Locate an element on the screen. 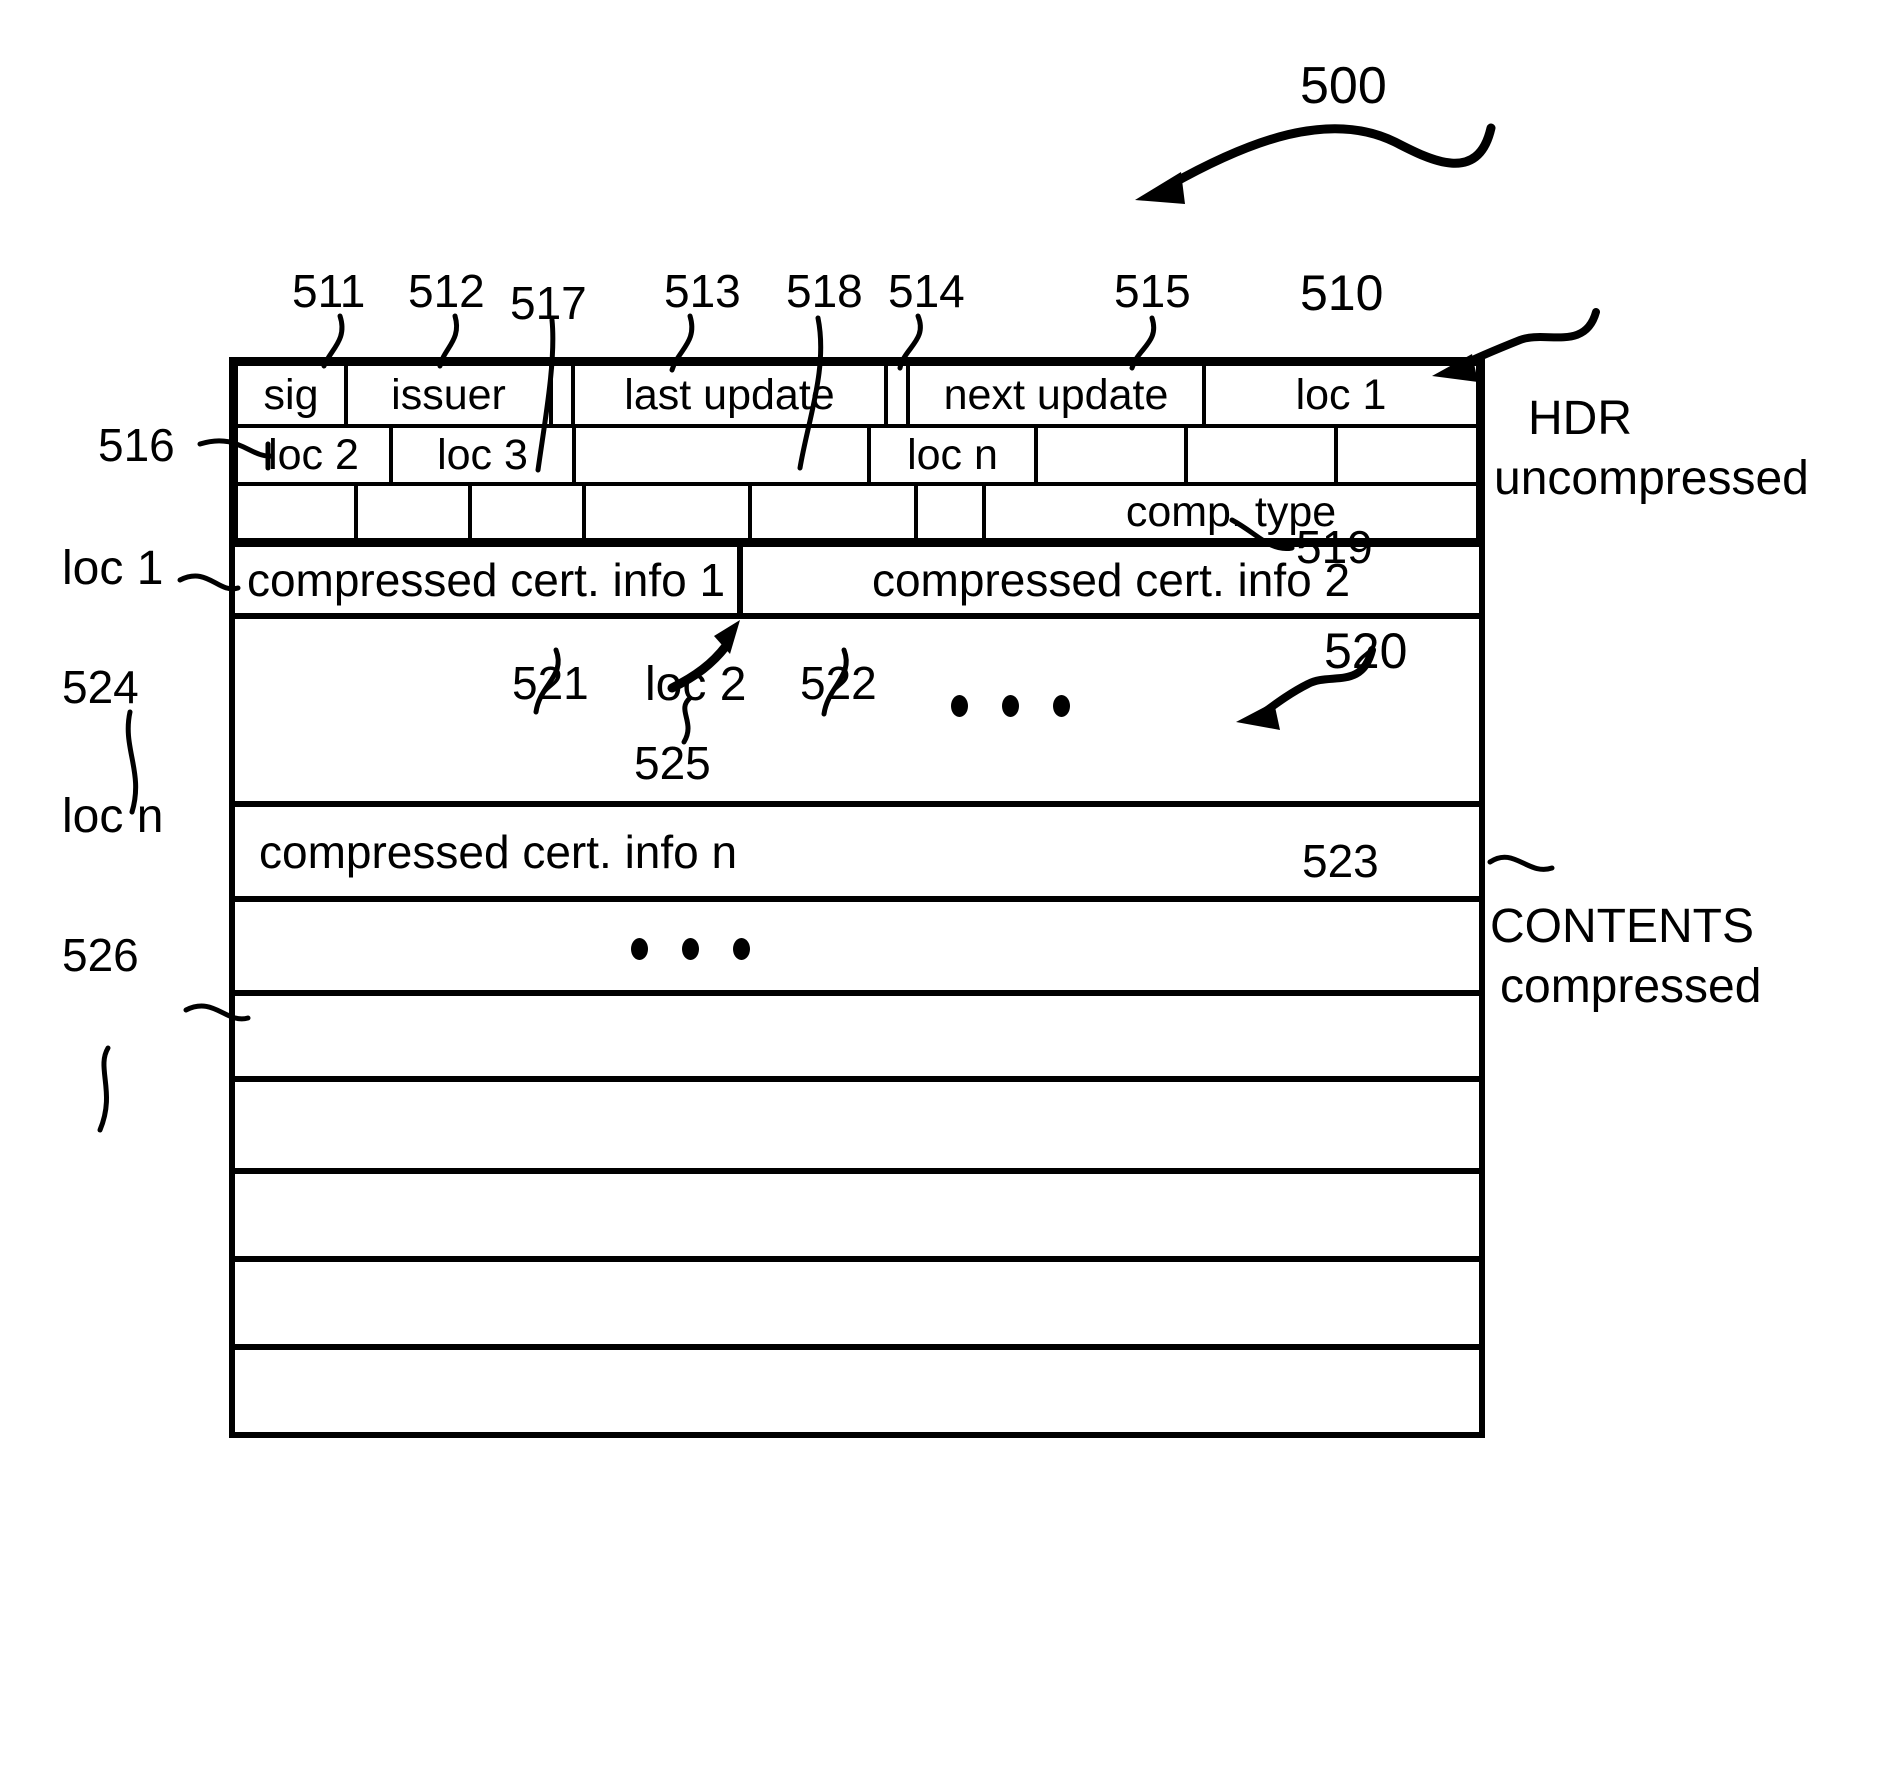  label-loc-1-left: loc 1 is located at coordinates (113, 568).